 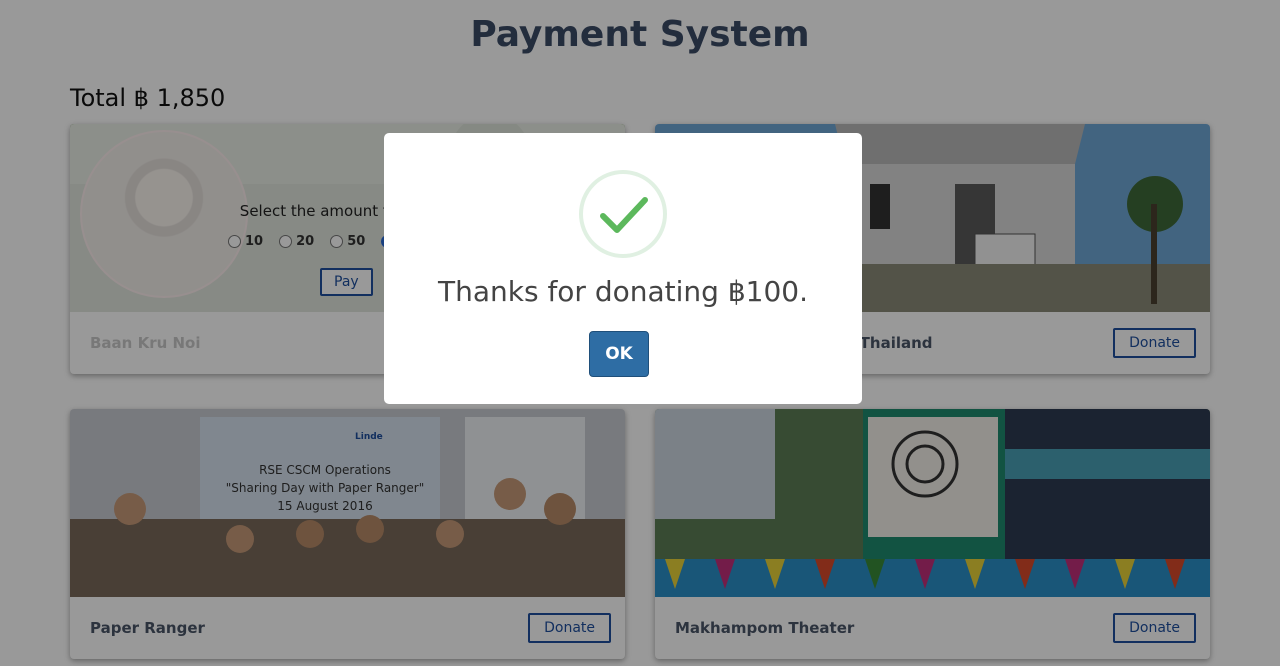 What do you see at coordinates (622, 291) in the screenshot?
I see `dialog-message: Thanks for donating ฿100.` at bounding box center [622, 291].